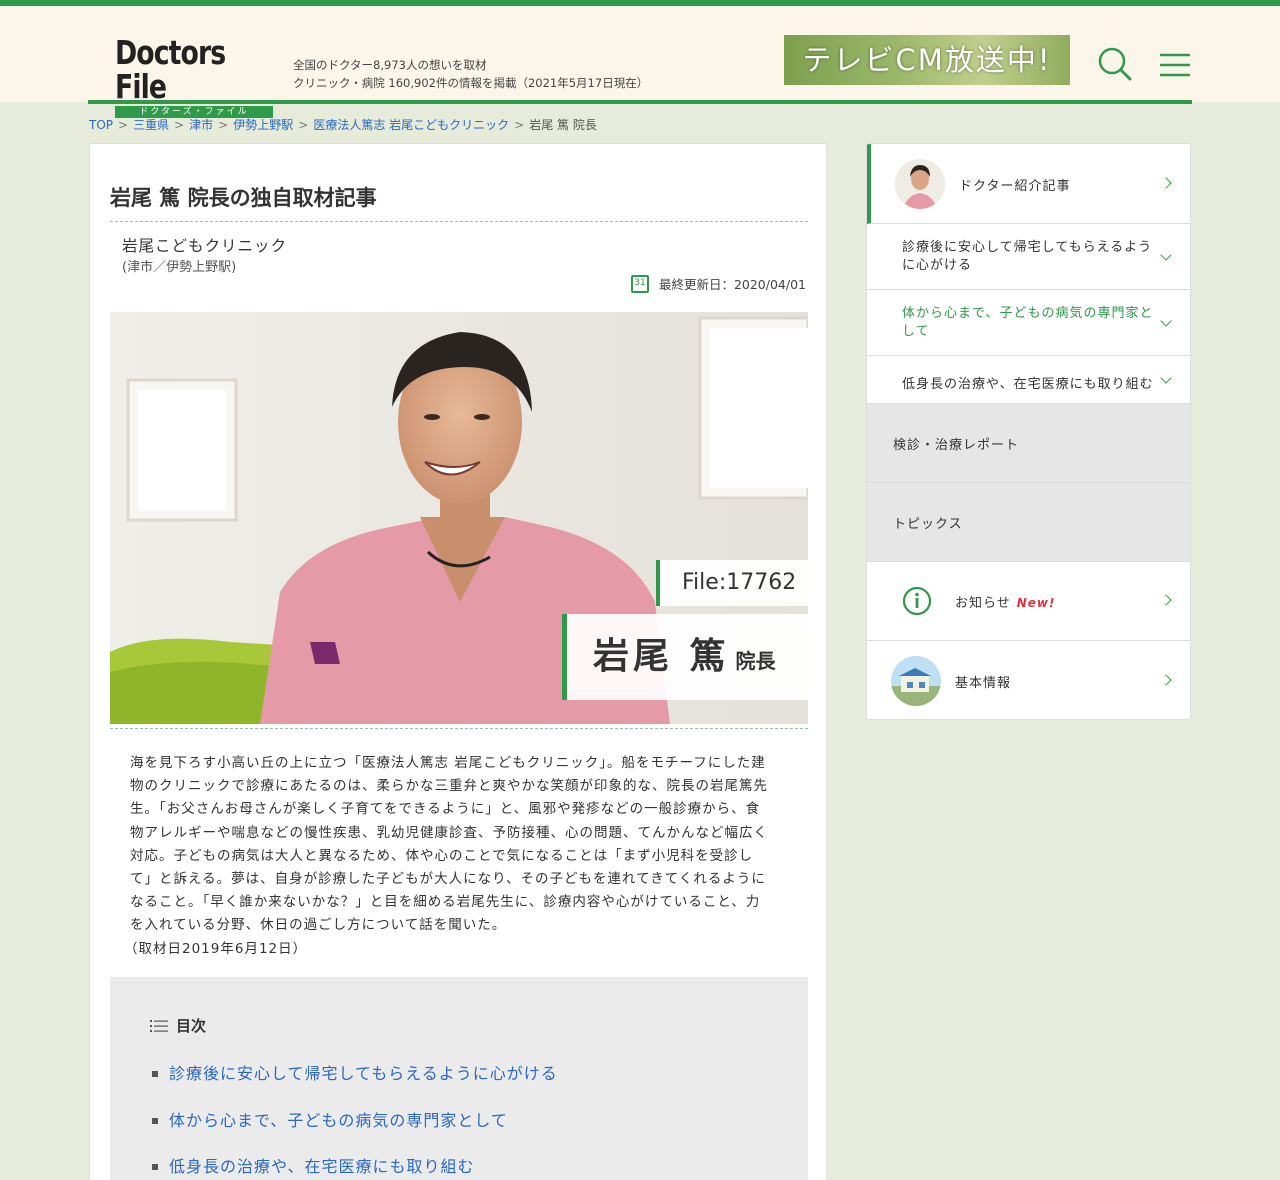 This screenshot has width=1280, height=1180. What do you see at coordinates (191, 1026) in the screenshot?
I see `toc-title-text: 目次` at bounding box center [191, 1026].